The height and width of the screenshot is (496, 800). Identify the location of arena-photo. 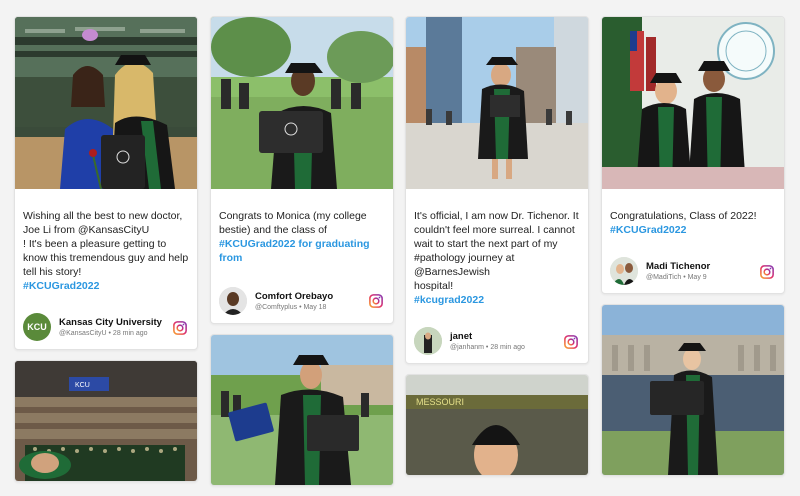
(106, 103).